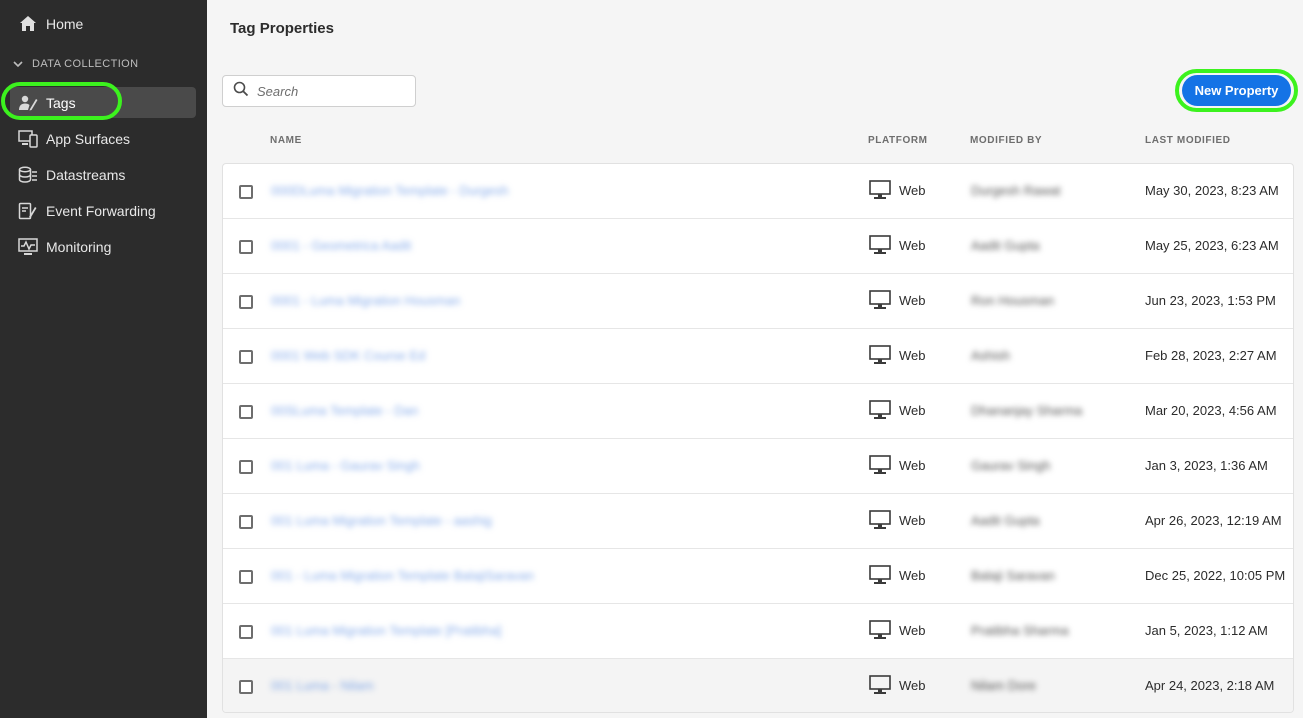 This screenshot has height=718, width=1303. I want to click on modified-by-cell: Aadit Gupta, so click(1005, 520).